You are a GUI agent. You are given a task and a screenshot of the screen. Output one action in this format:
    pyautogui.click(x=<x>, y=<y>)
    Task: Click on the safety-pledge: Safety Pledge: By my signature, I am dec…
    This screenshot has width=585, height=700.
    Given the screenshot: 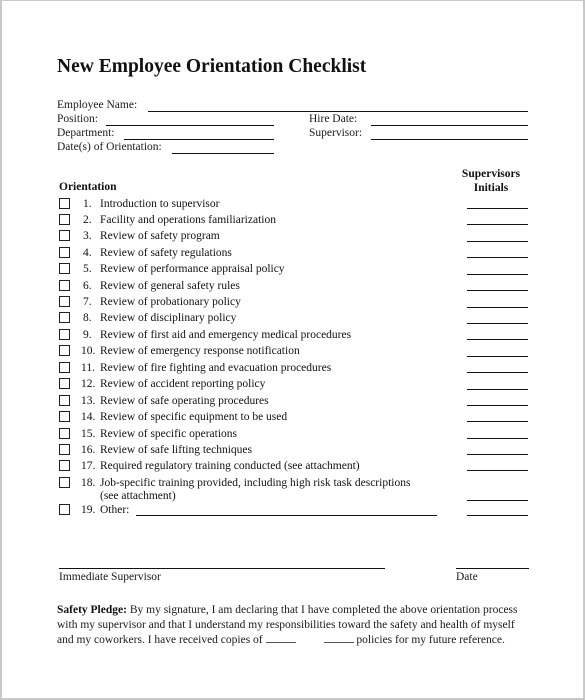 What is the action you would take?
    pyautogui.click(x=297, y=625)
    